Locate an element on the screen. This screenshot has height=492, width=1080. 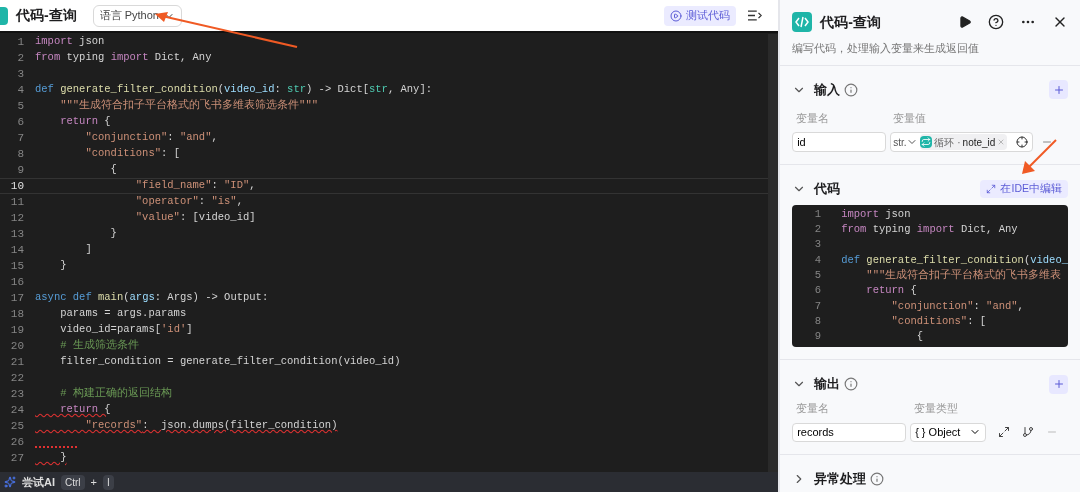
line-number: 10 is located at coordinates (16, 186).